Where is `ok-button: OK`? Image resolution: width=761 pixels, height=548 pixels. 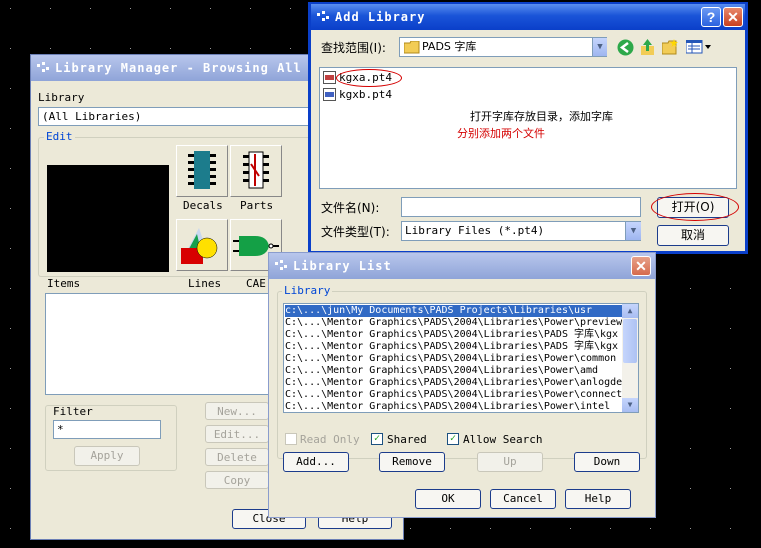 ok-button: OK is located at coordinates (448, 499).